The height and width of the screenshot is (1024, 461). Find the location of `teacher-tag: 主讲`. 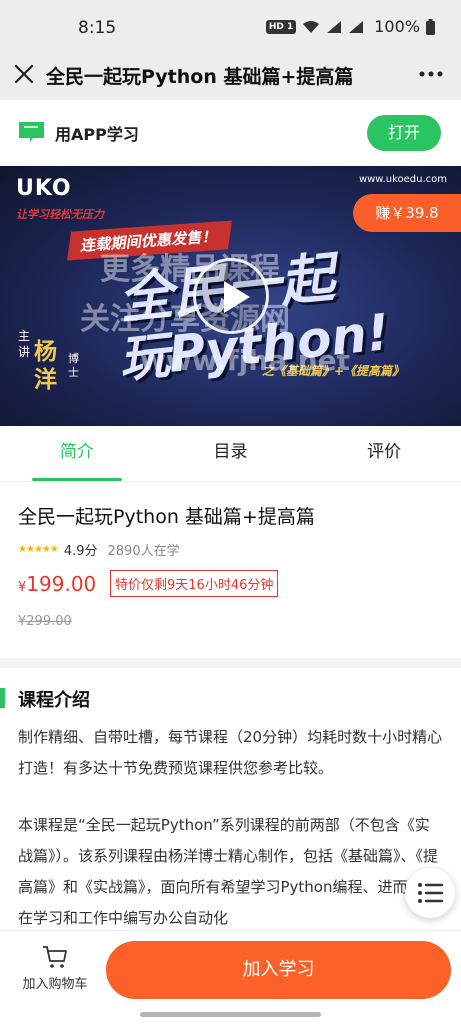

teacher-tag: 主讲 is located at coordinates (24, 344).